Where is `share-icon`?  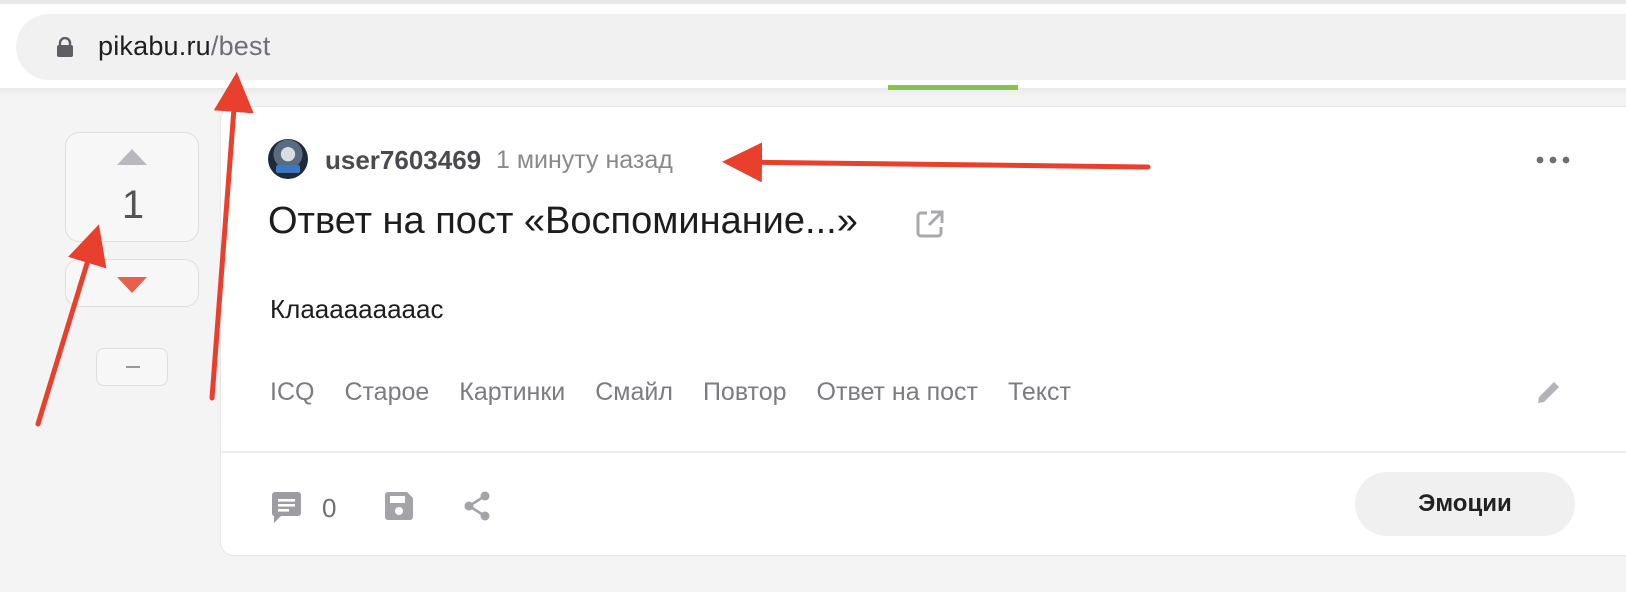
share-icon is located at coordinates (478, 506).